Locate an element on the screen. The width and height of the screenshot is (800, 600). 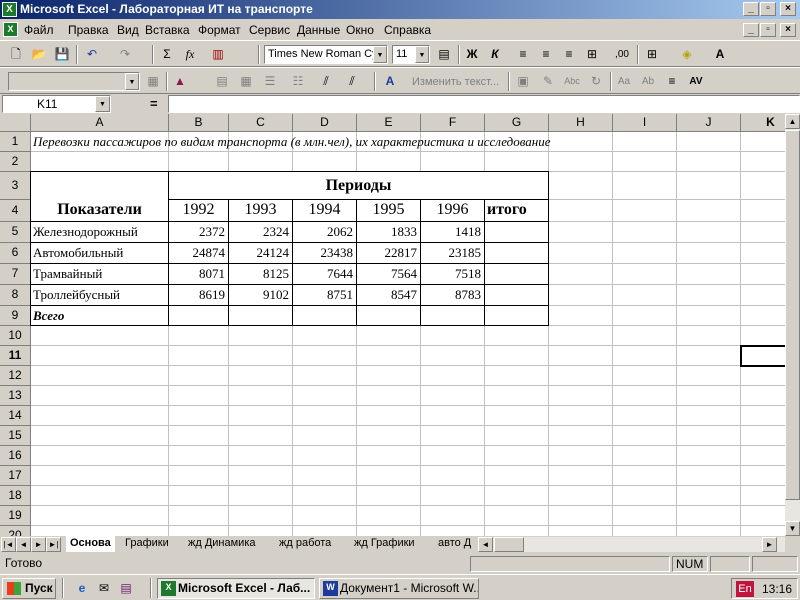
menu-tools: Сервис is located at coordinates (269, 30).